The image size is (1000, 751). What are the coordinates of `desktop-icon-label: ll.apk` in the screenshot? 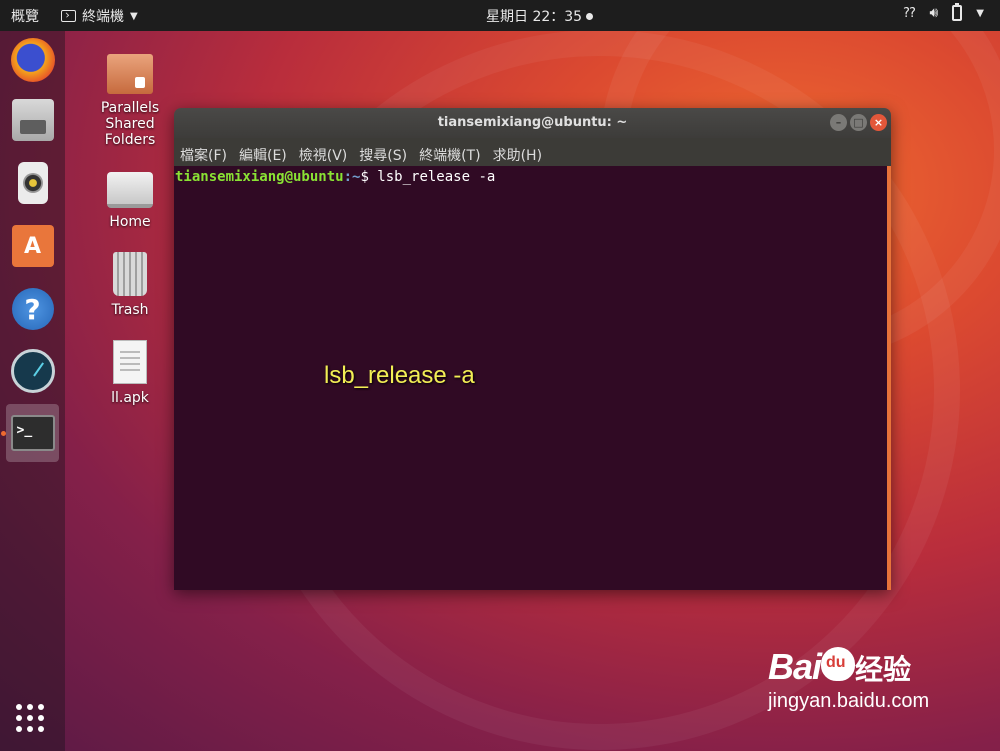 It's located at (130, 398).